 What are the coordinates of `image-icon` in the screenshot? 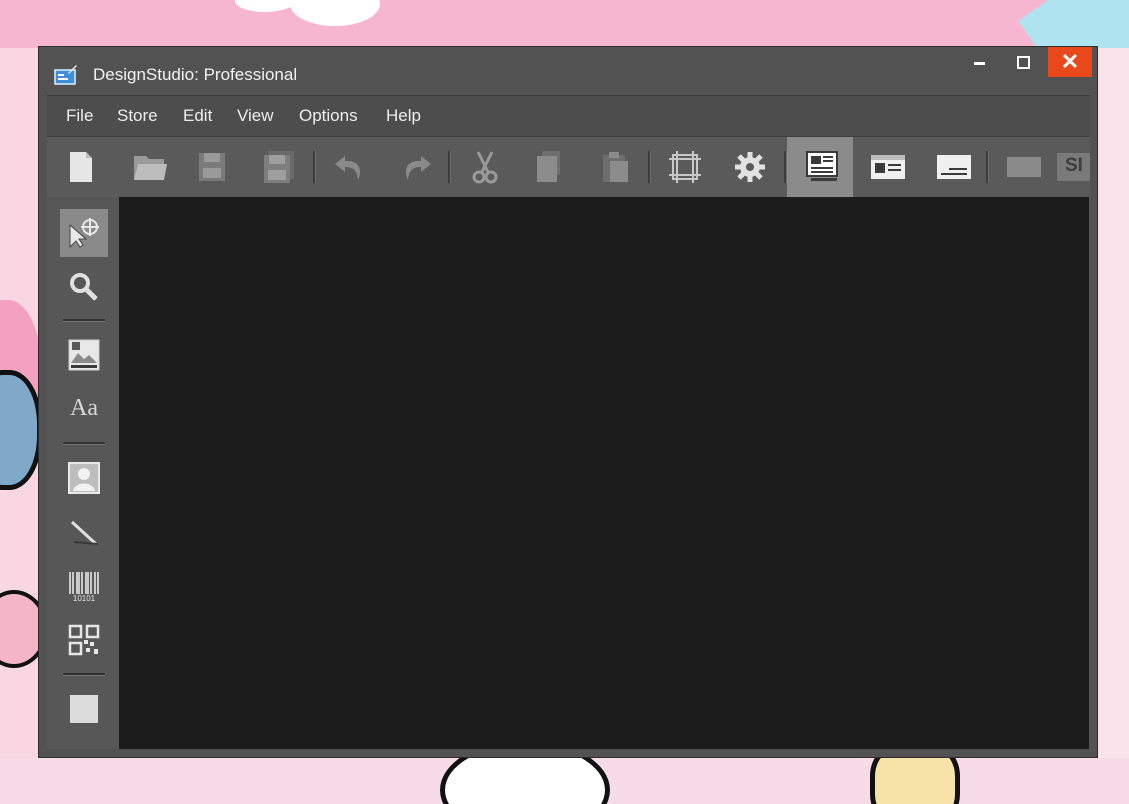 It's located at (84, 355).